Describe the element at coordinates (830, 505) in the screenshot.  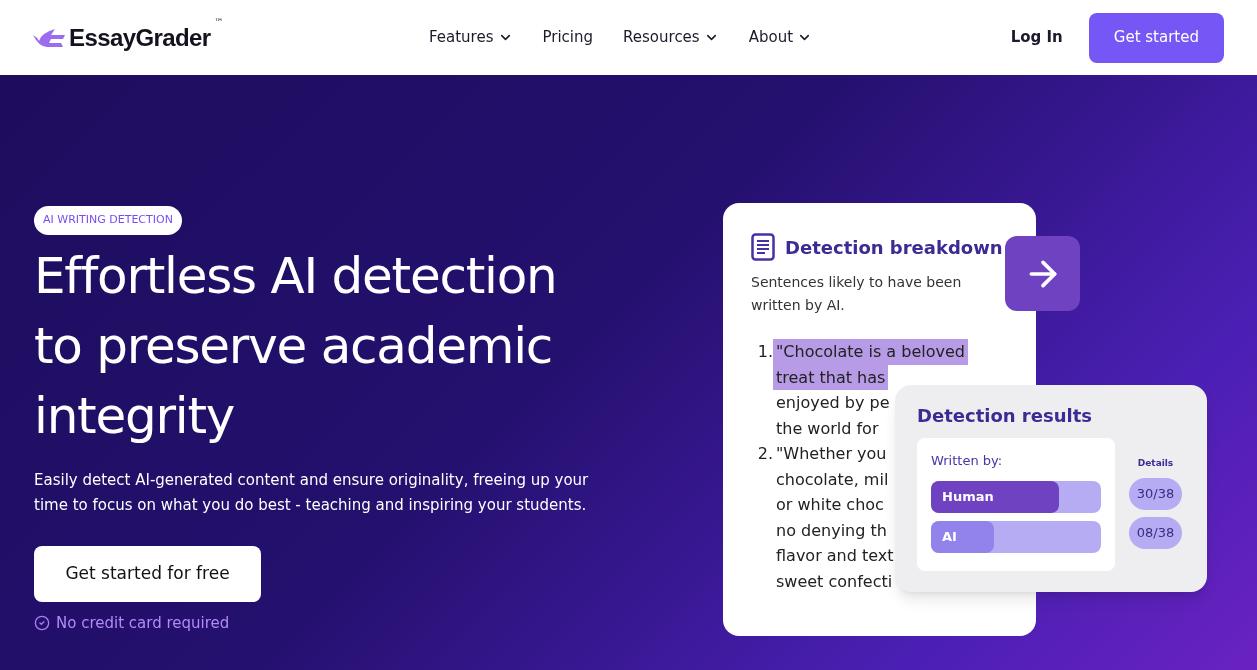
I see `sentence-line: or white choc` at that location.